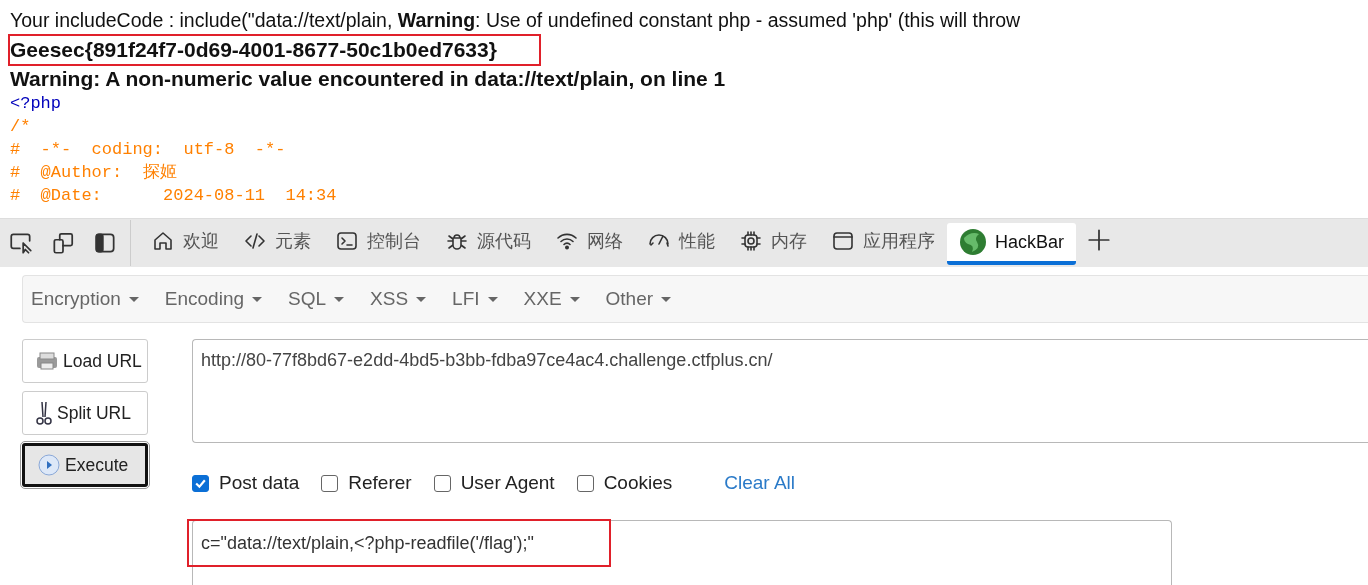  Describe the element at coordinates (760, 483) in the screenshot. I see `clear-all-link: Clear All` at that location.